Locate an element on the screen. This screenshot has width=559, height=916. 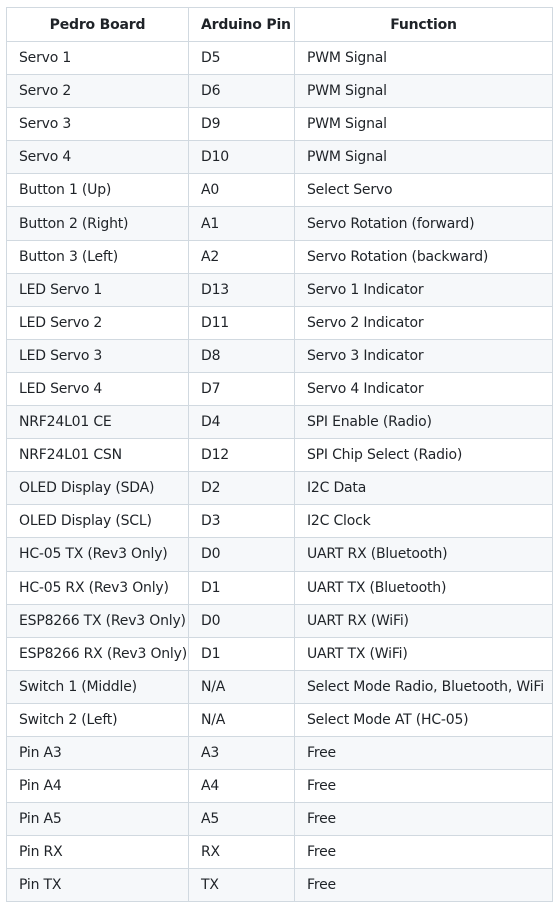
pedro-board-cell: OLED Display (SDA) is located at coordinates (97, 488).